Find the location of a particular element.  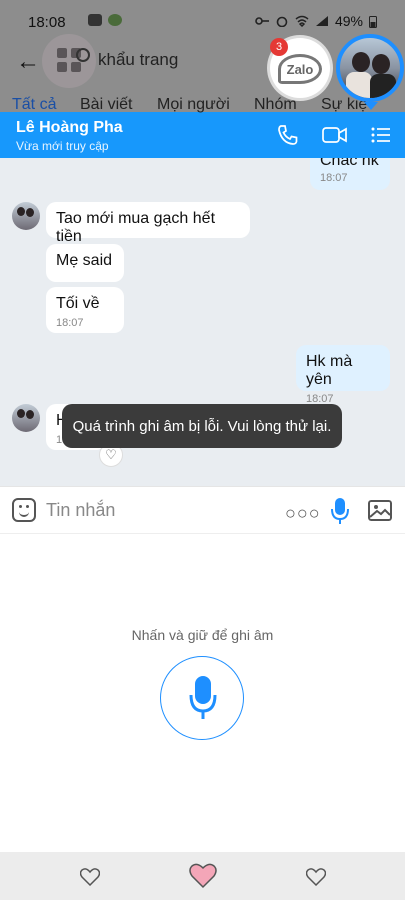

app-notification-icon is located at coordinates (115, 20).